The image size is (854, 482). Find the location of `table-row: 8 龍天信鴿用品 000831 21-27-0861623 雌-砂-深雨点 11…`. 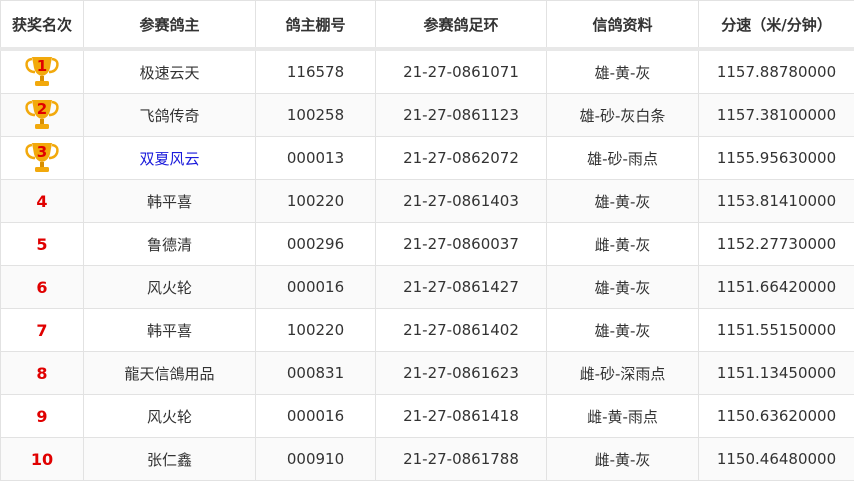

table-row: 8 龍天信鴿用品 000831 21-27-0861623 雌-砂-深雨点 11… is located at coordinates (427, 373).